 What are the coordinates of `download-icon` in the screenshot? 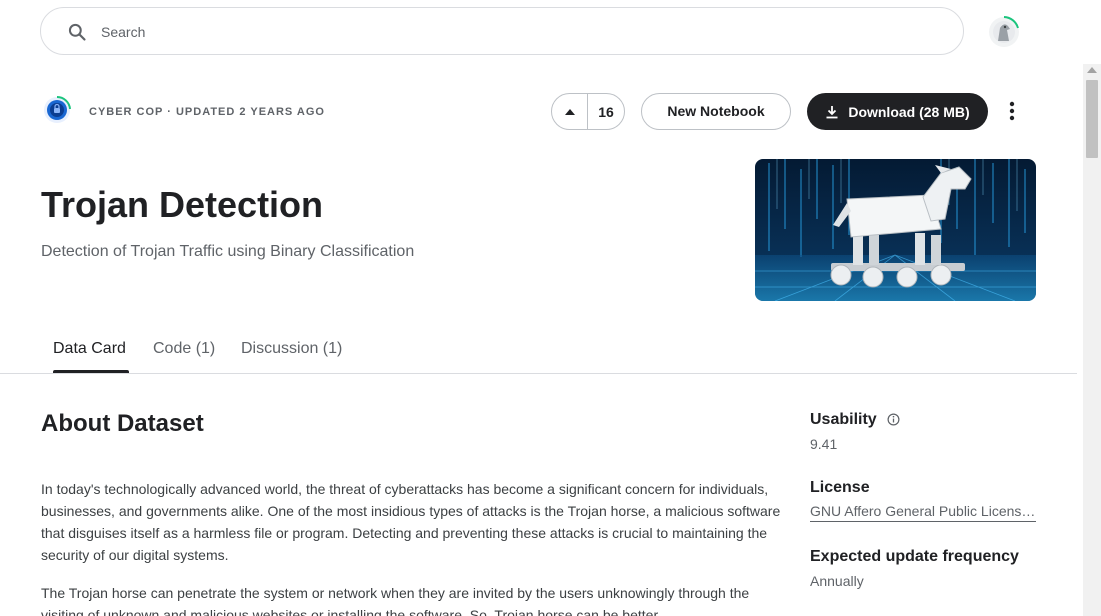 It's located at (832, 111).